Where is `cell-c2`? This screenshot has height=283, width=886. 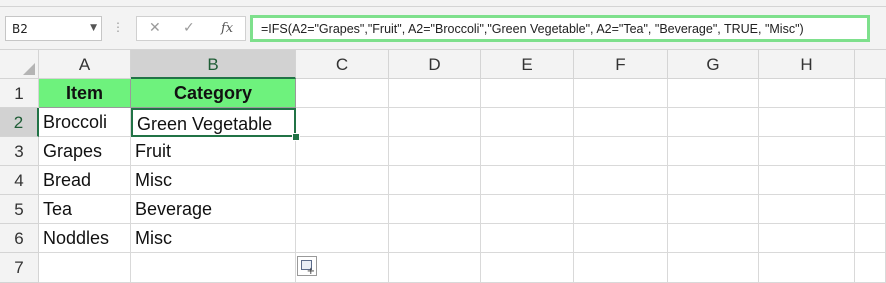
cell-c2 is located at coordinates (342, 122).